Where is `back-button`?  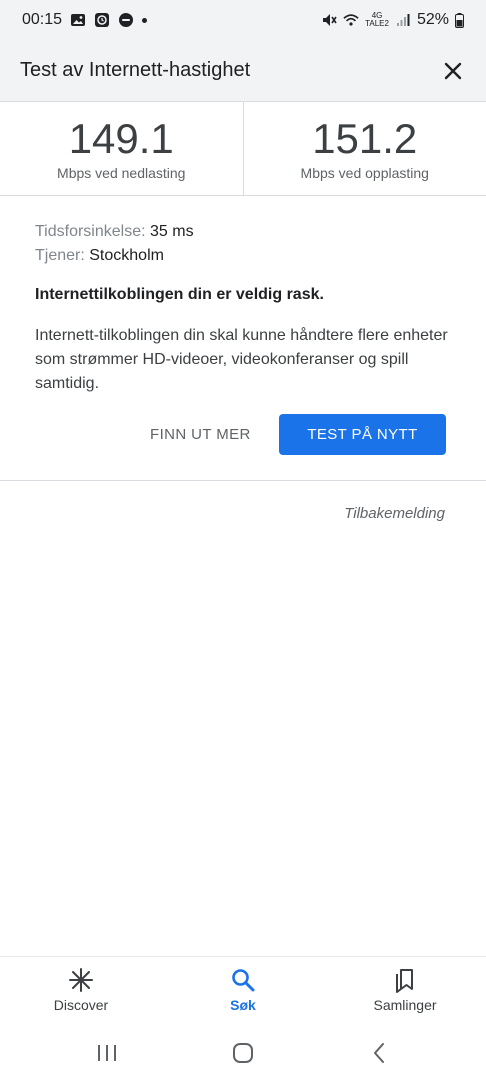
back-button is located at coordinates (379, 1053).